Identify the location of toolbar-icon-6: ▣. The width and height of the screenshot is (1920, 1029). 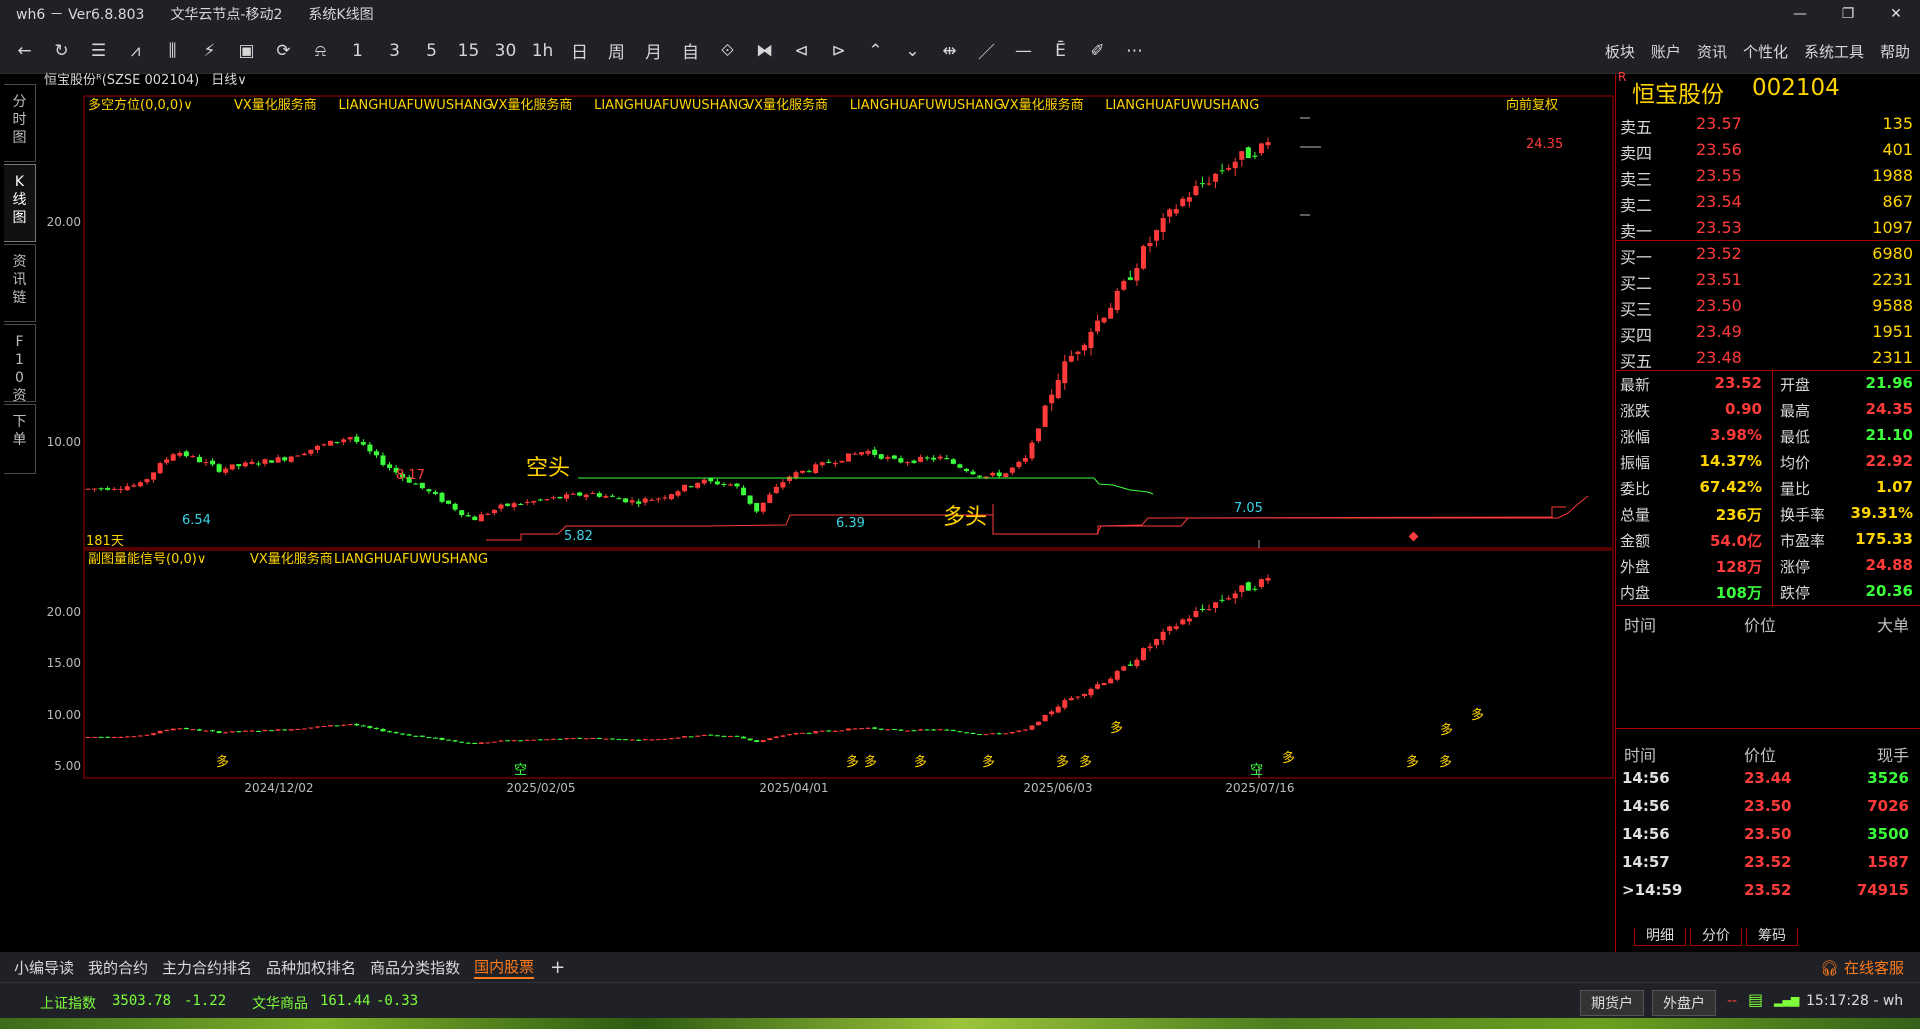
(246, 51).